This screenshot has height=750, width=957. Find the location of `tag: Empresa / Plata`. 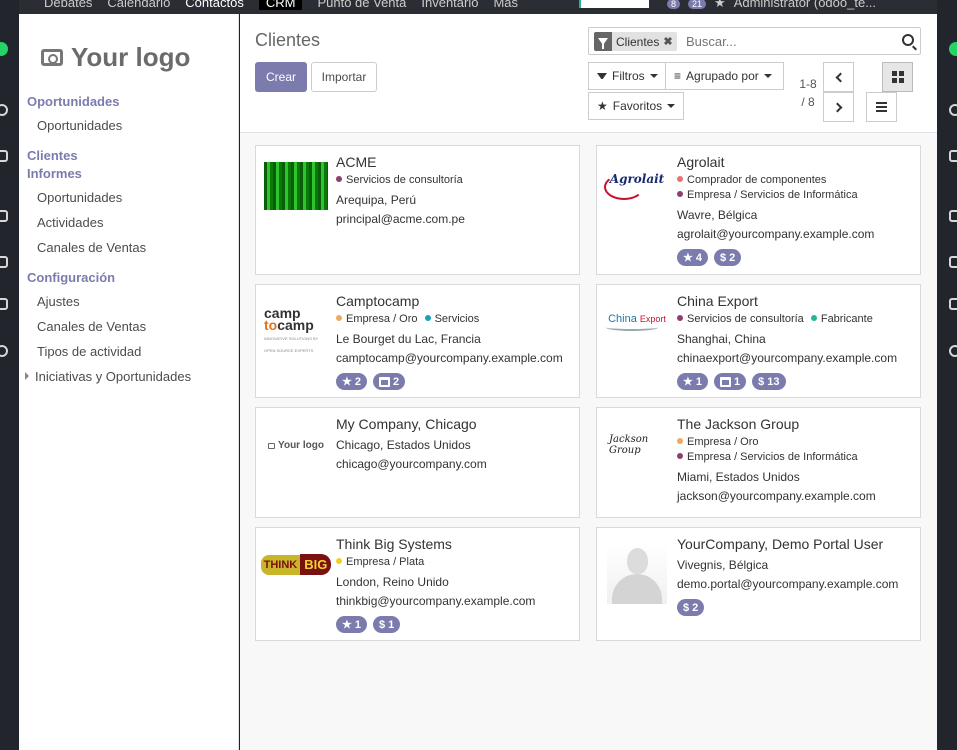

tag: Empresa / Plata is located at coordinates (380, 562).